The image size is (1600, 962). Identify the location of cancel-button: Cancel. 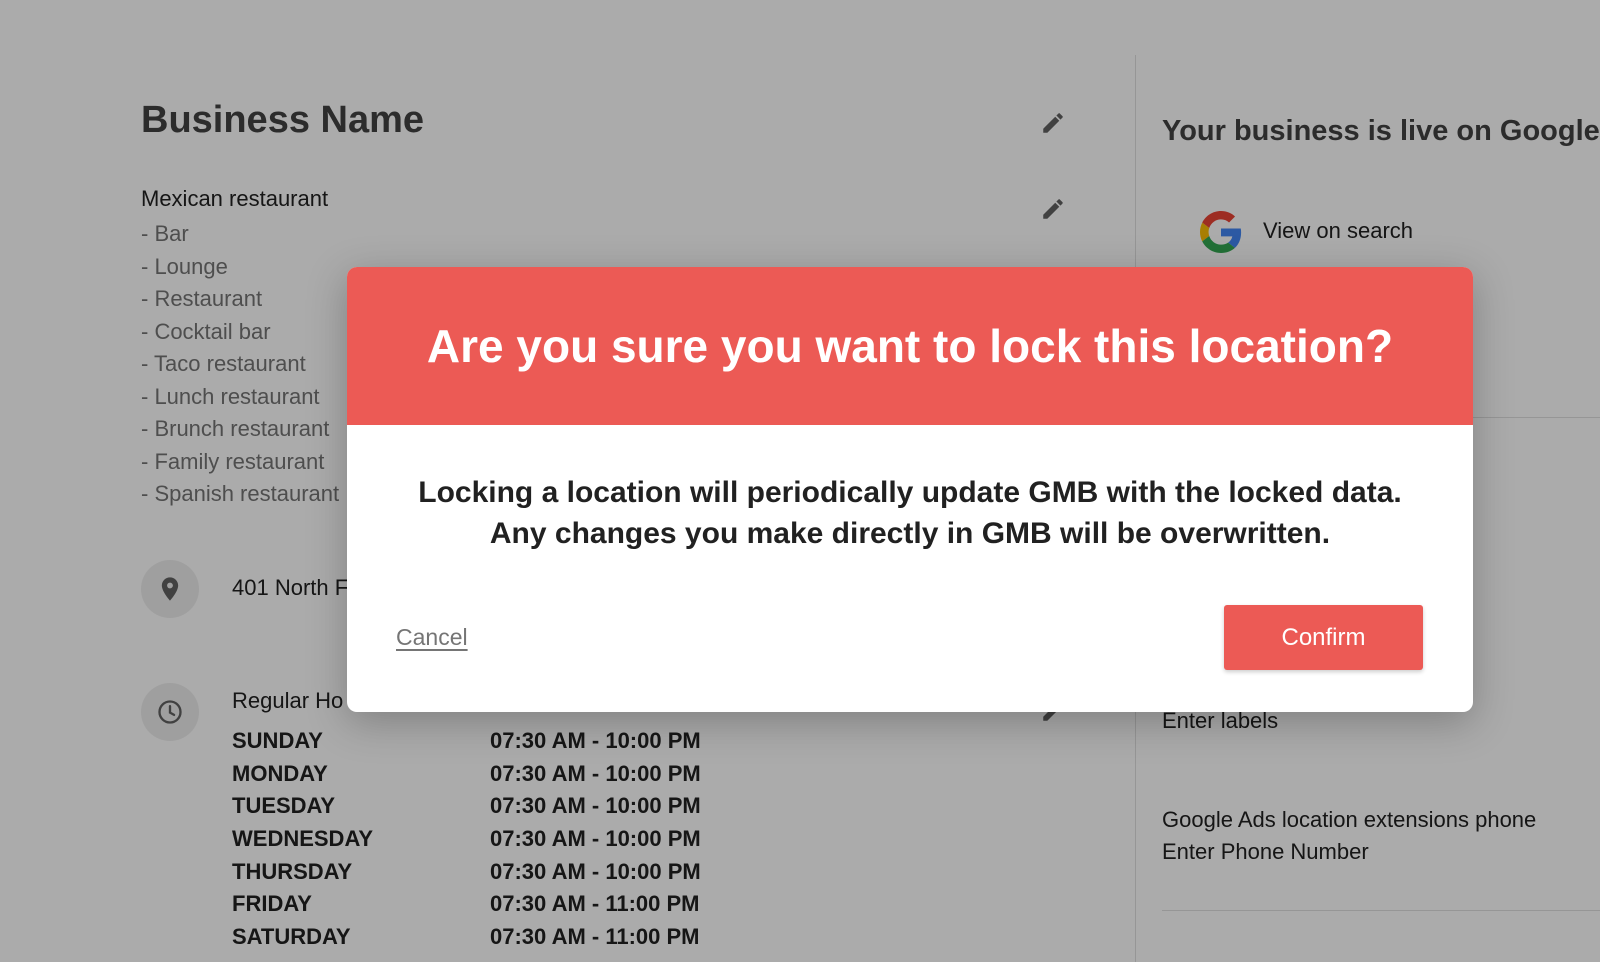
(432, 637).